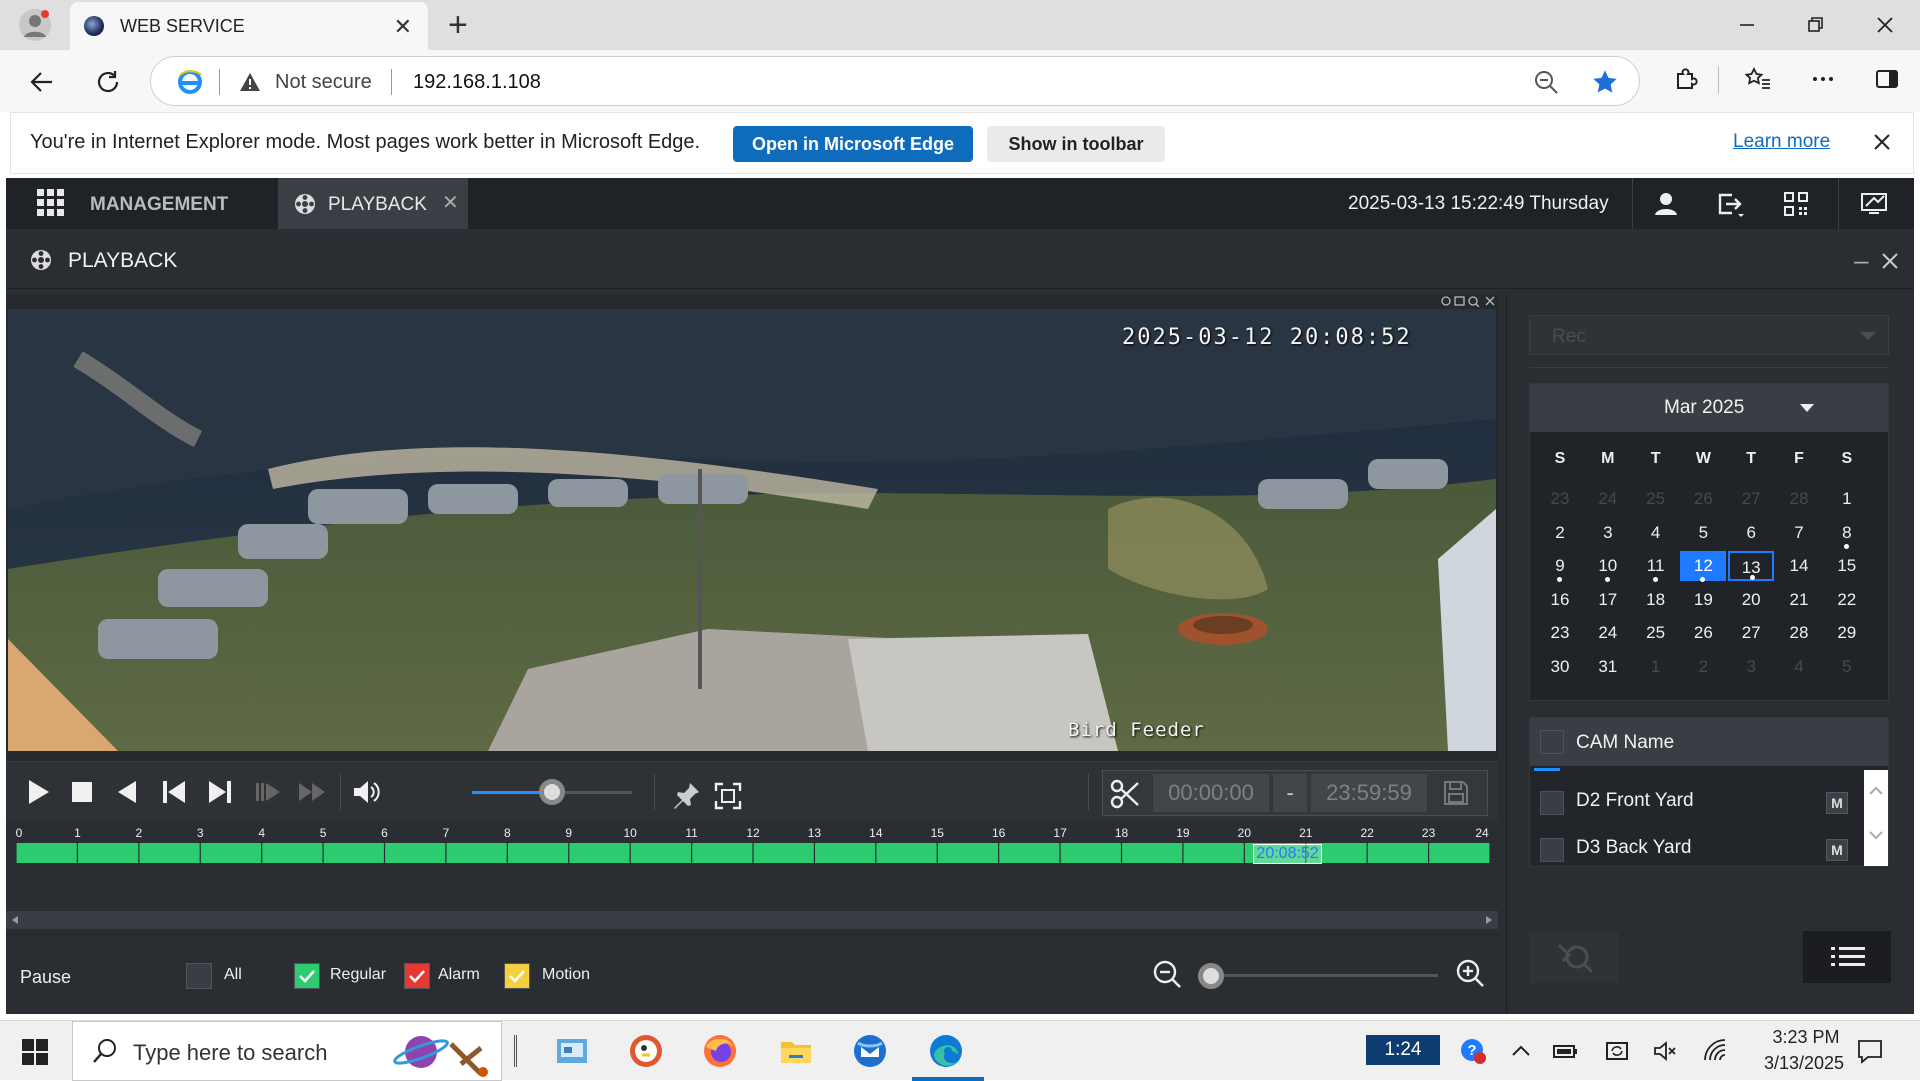 This screenshot has width=1920, height=1081. I want to click on calendar-day: 14, so click(1799, 566).